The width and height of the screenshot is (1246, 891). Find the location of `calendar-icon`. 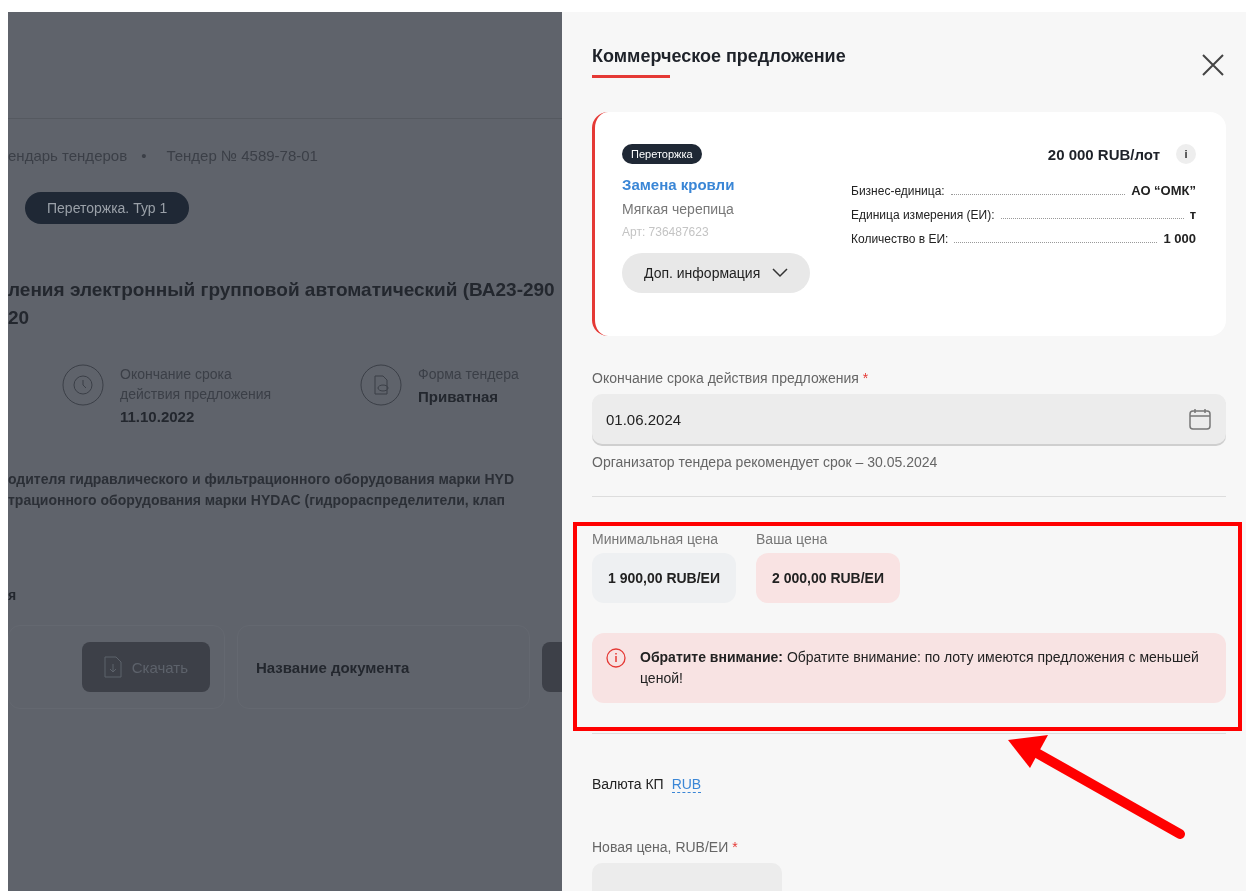

calendar-icon is located at coordinates (1200, 419).